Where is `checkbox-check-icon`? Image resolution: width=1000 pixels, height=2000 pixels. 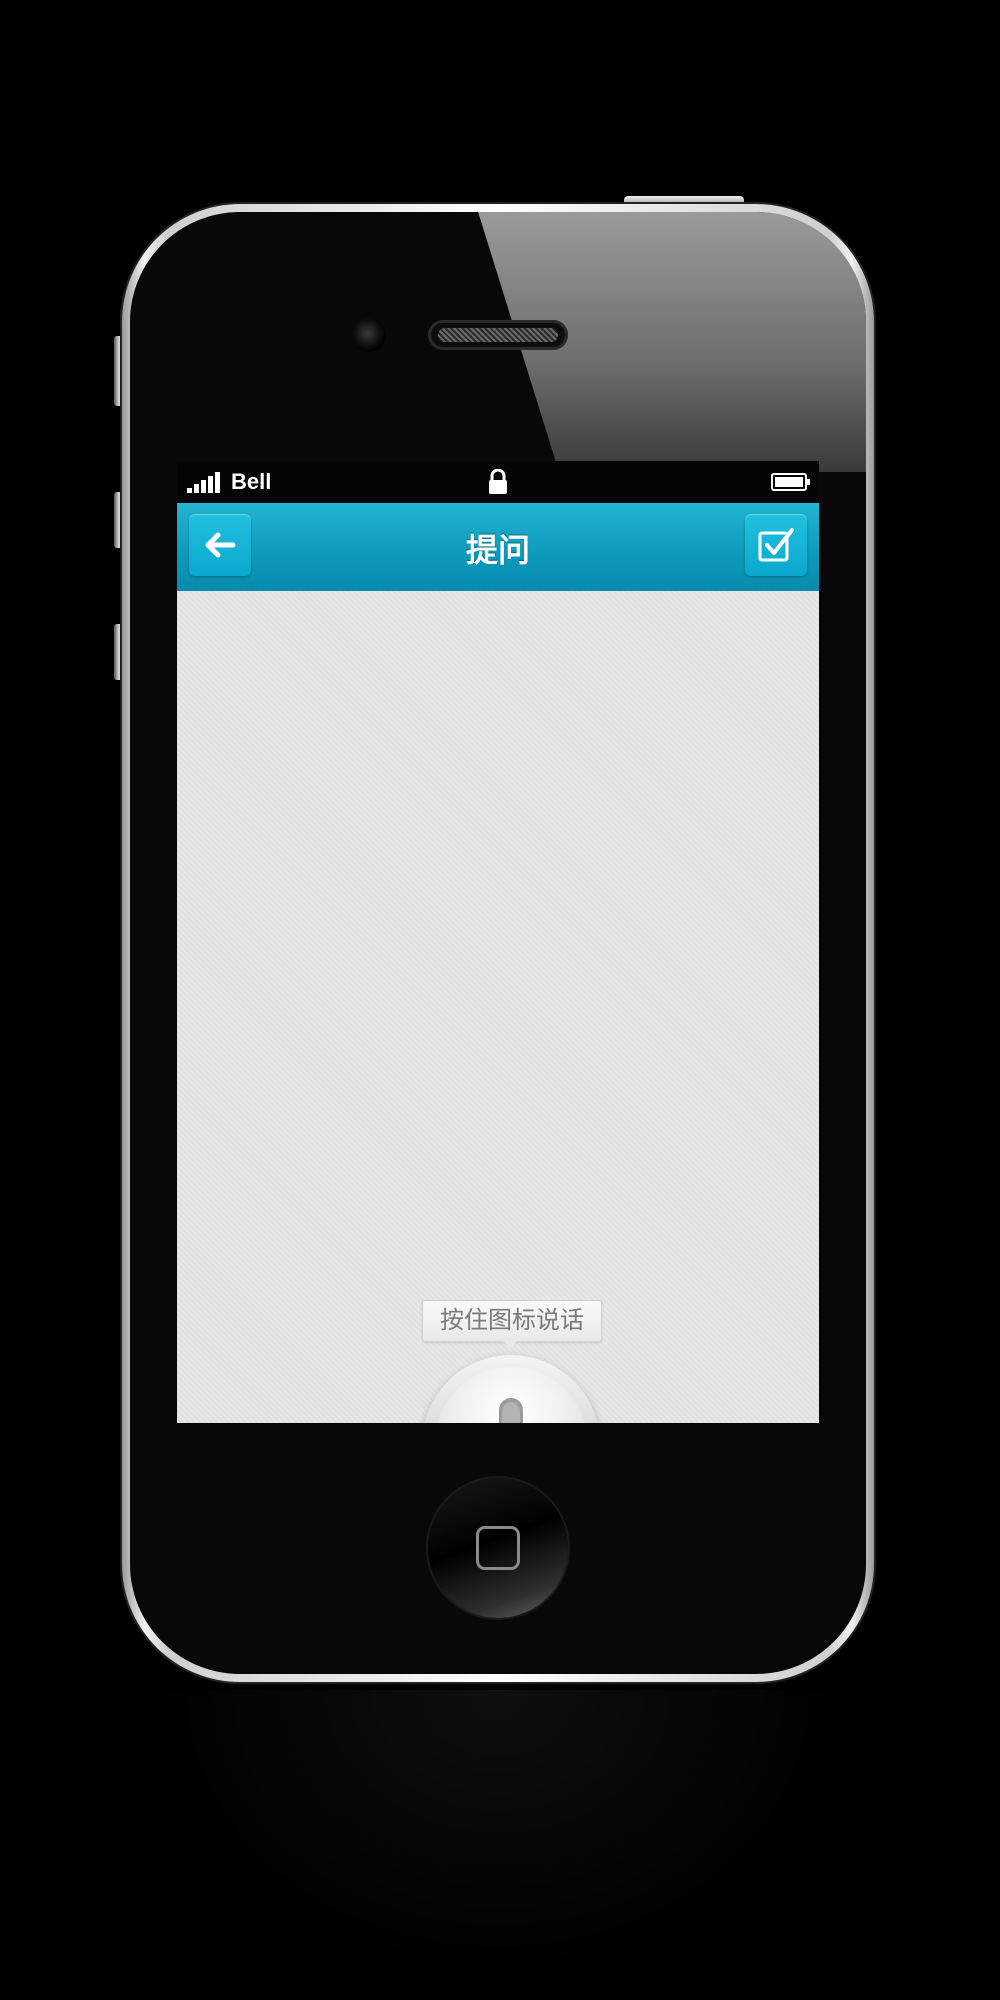 checkbox-check-icon is located at coordinates (776, 545).